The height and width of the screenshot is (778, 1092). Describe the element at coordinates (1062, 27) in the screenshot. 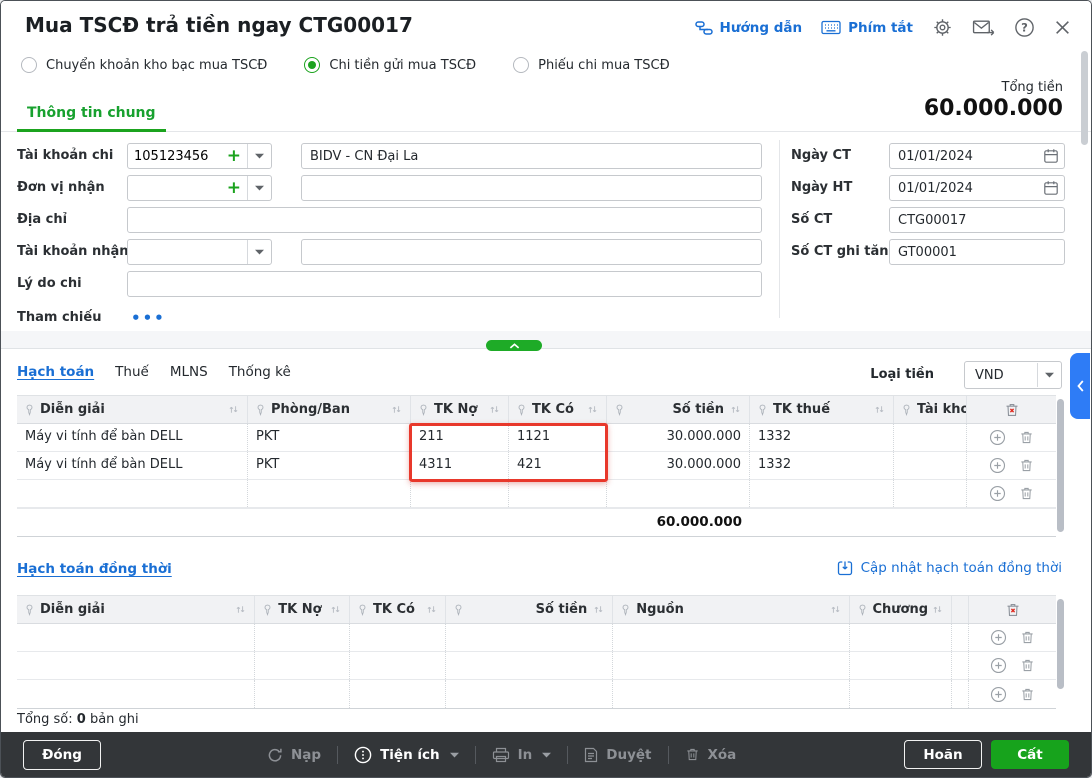

I see `close-button` at that location.